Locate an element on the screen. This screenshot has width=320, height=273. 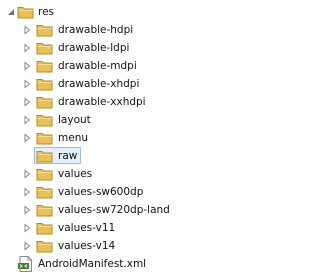
tree-item-label: values-sw600dp is located at coordinates (101, 192).